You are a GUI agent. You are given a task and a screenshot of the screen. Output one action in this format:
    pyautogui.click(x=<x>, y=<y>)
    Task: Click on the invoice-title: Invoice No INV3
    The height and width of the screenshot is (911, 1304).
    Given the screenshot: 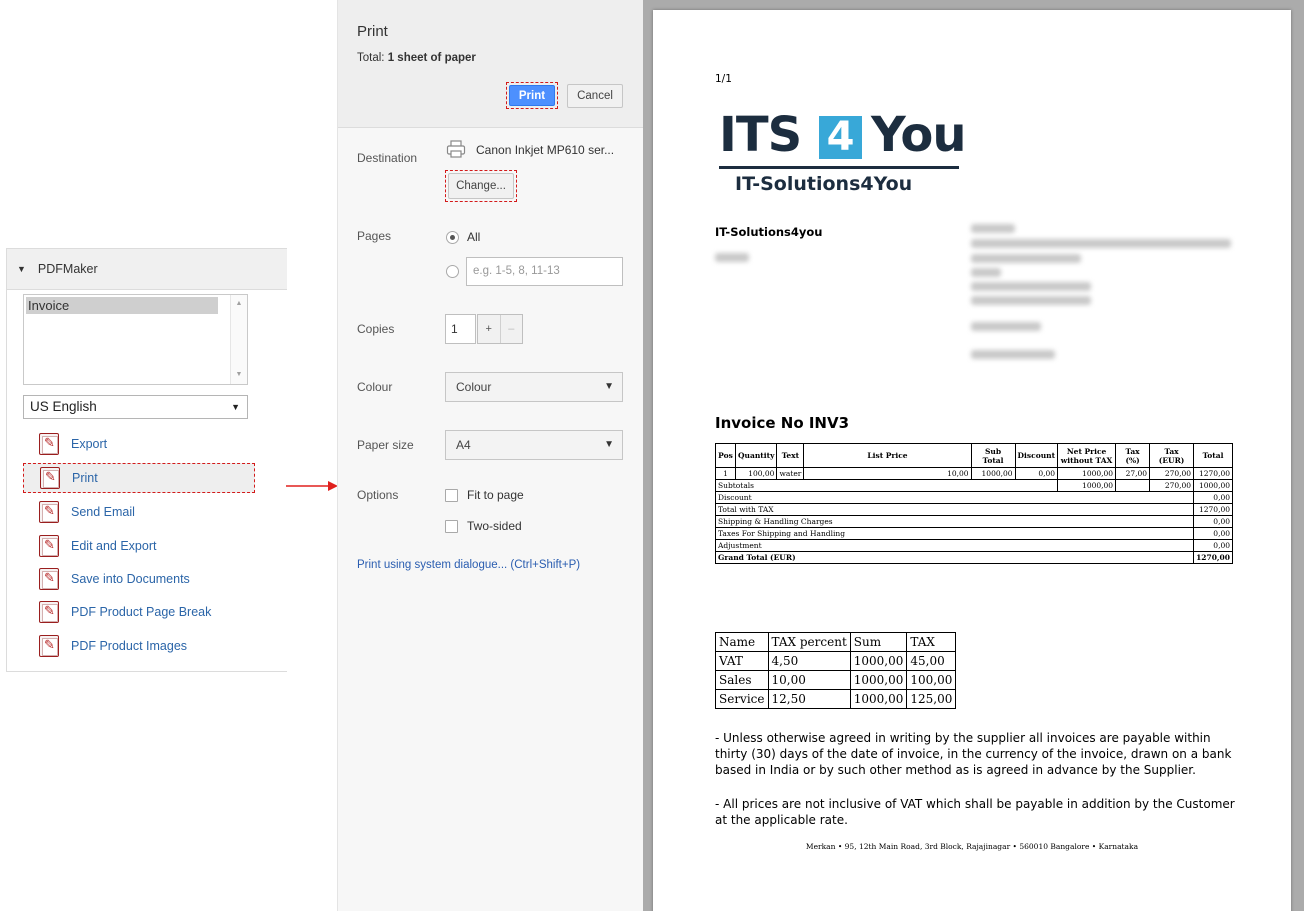 What is the action you would take?
    pyautogui.click(x=782, y=423)
    